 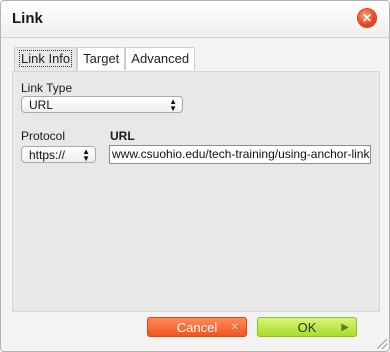 I want to click on ok-button-label: OK, so click(x=307, y=327).